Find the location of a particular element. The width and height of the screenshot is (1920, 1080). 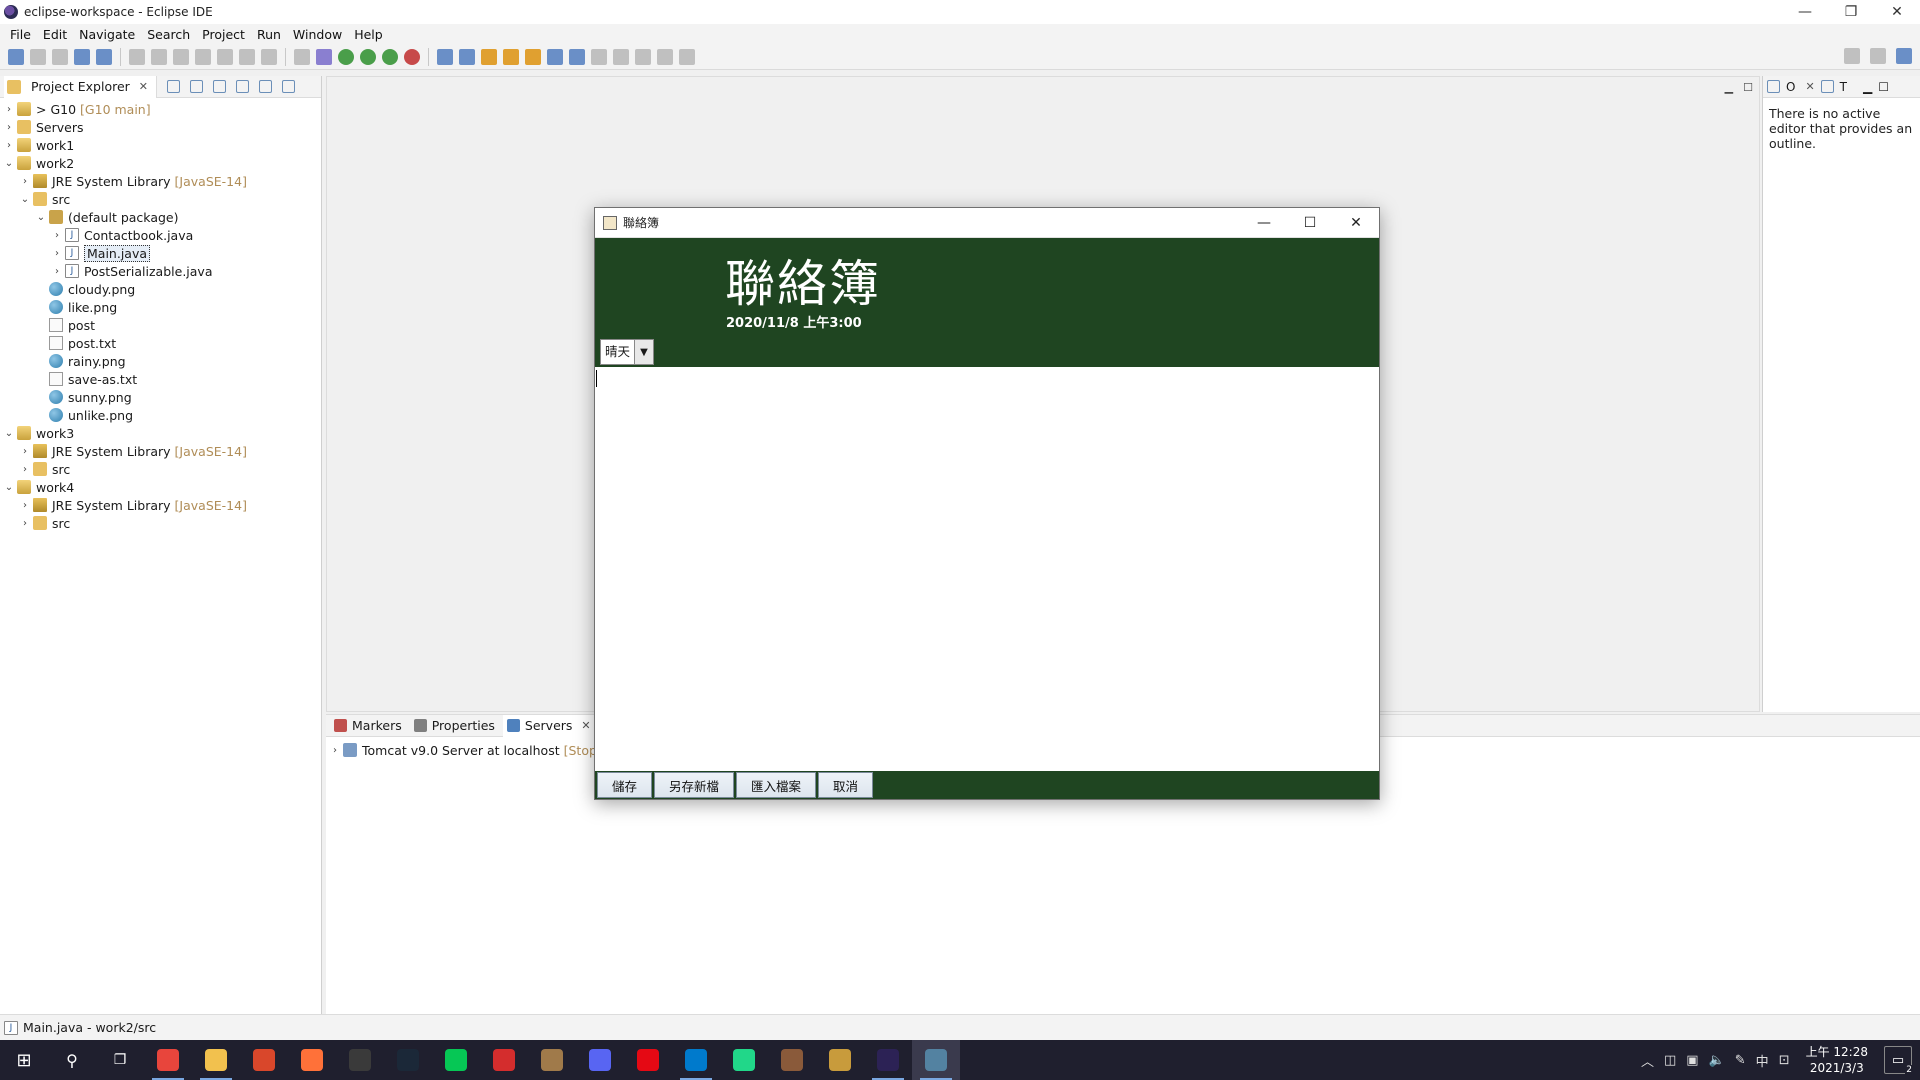

tree-item: cloudy.png is located at coordinates (160, 289).